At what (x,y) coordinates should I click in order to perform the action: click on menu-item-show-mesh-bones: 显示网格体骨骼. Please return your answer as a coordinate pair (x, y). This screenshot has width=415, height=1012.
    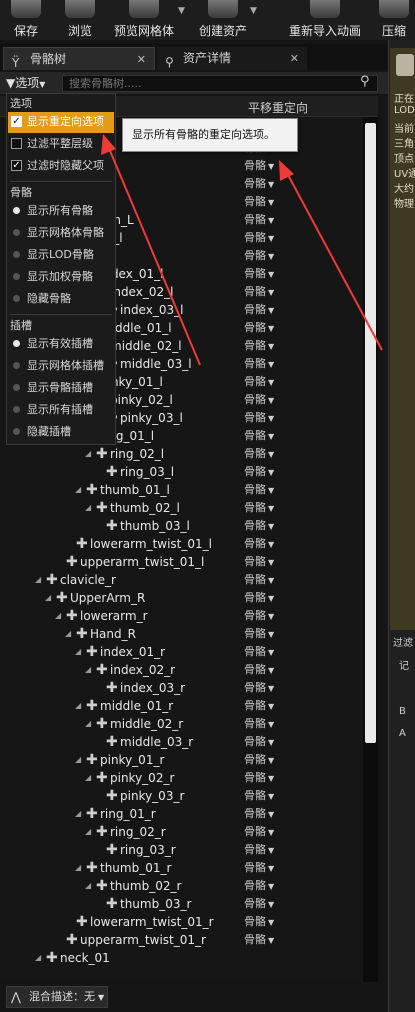
    Looking at the image, I should click on (61, 233).